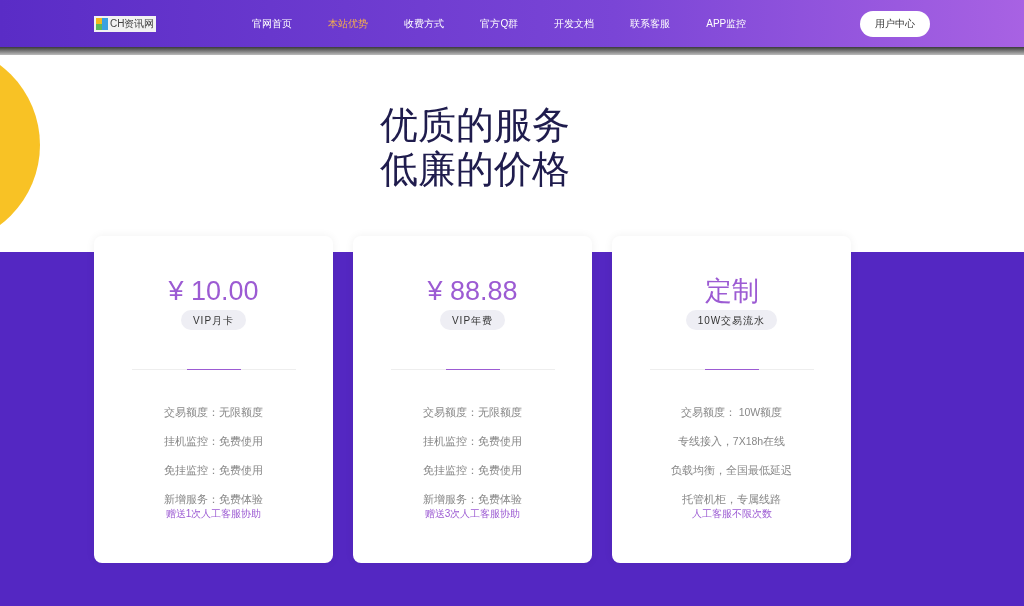  What do you see at coordinates (731, 320) in the screenshot?
I see `plan-tag: 10W交易流水` at bounding box center [731, 320].